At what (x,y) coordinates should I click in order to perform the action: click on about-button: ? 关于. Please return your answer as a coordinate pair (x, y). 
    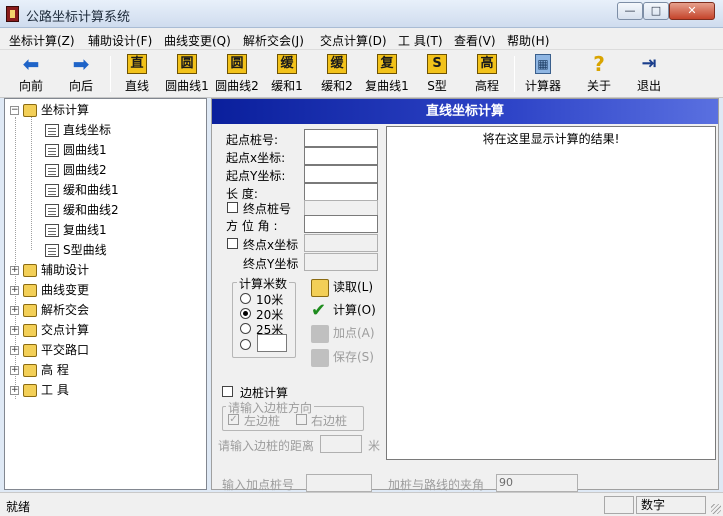
    Looking at the image, I should click on (599, 74).